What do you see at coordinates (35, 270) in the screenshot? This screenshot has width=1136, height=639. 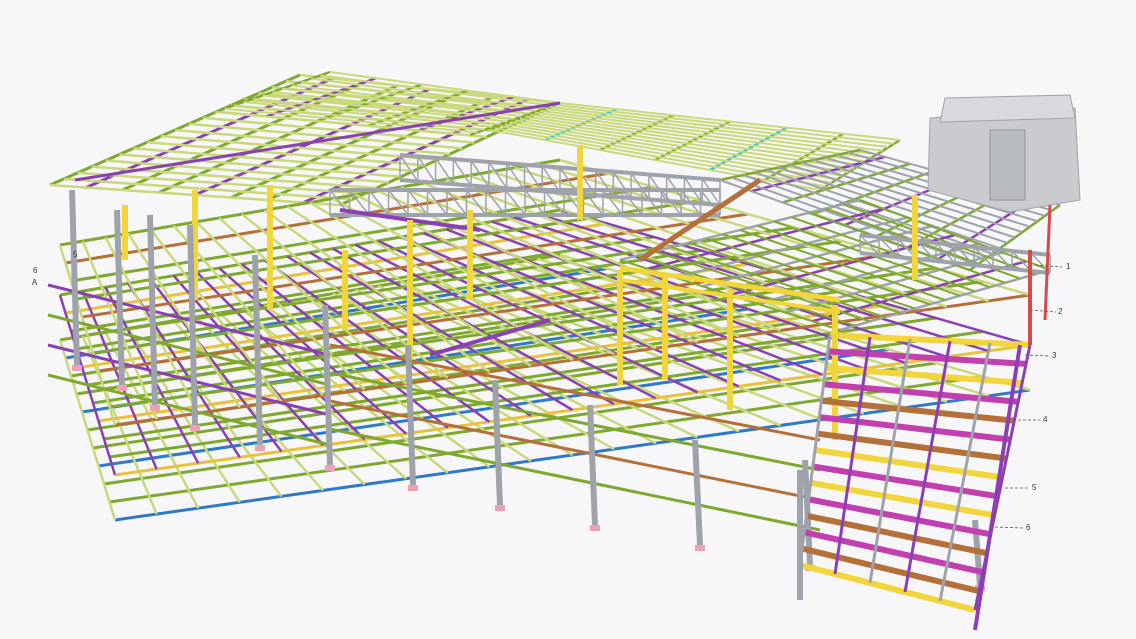 I see `grid-label-left-6: 6` at bounding box center [35, 270].